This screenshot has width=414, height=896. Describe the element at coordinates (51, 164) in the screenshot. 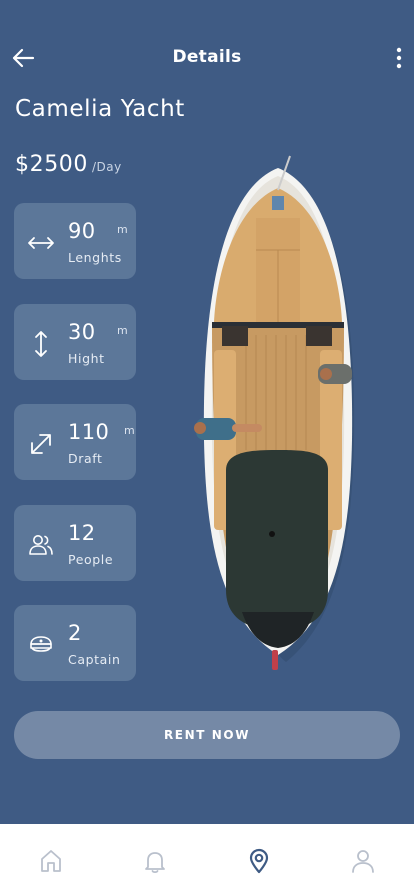

I see `price-value: $2500` at that location.